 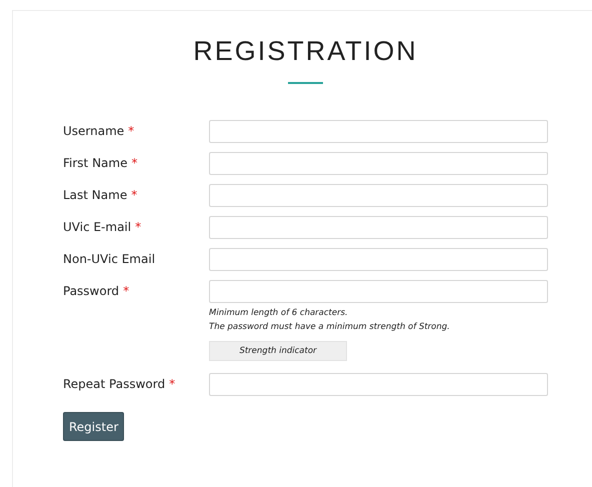 What do you see at coordinates (279, 313) in the screenshot?
I see `hint-text: Minimum length of 6 characters.` at bounding box center [279, 313].